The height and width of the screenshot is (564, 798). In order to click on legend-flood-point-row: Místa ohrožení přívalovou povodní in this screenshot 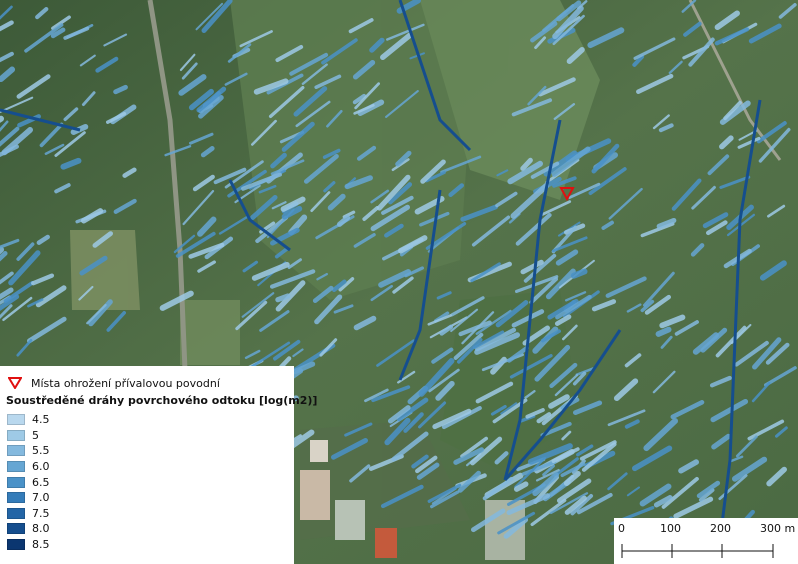, I will do `click(147, 383)`.